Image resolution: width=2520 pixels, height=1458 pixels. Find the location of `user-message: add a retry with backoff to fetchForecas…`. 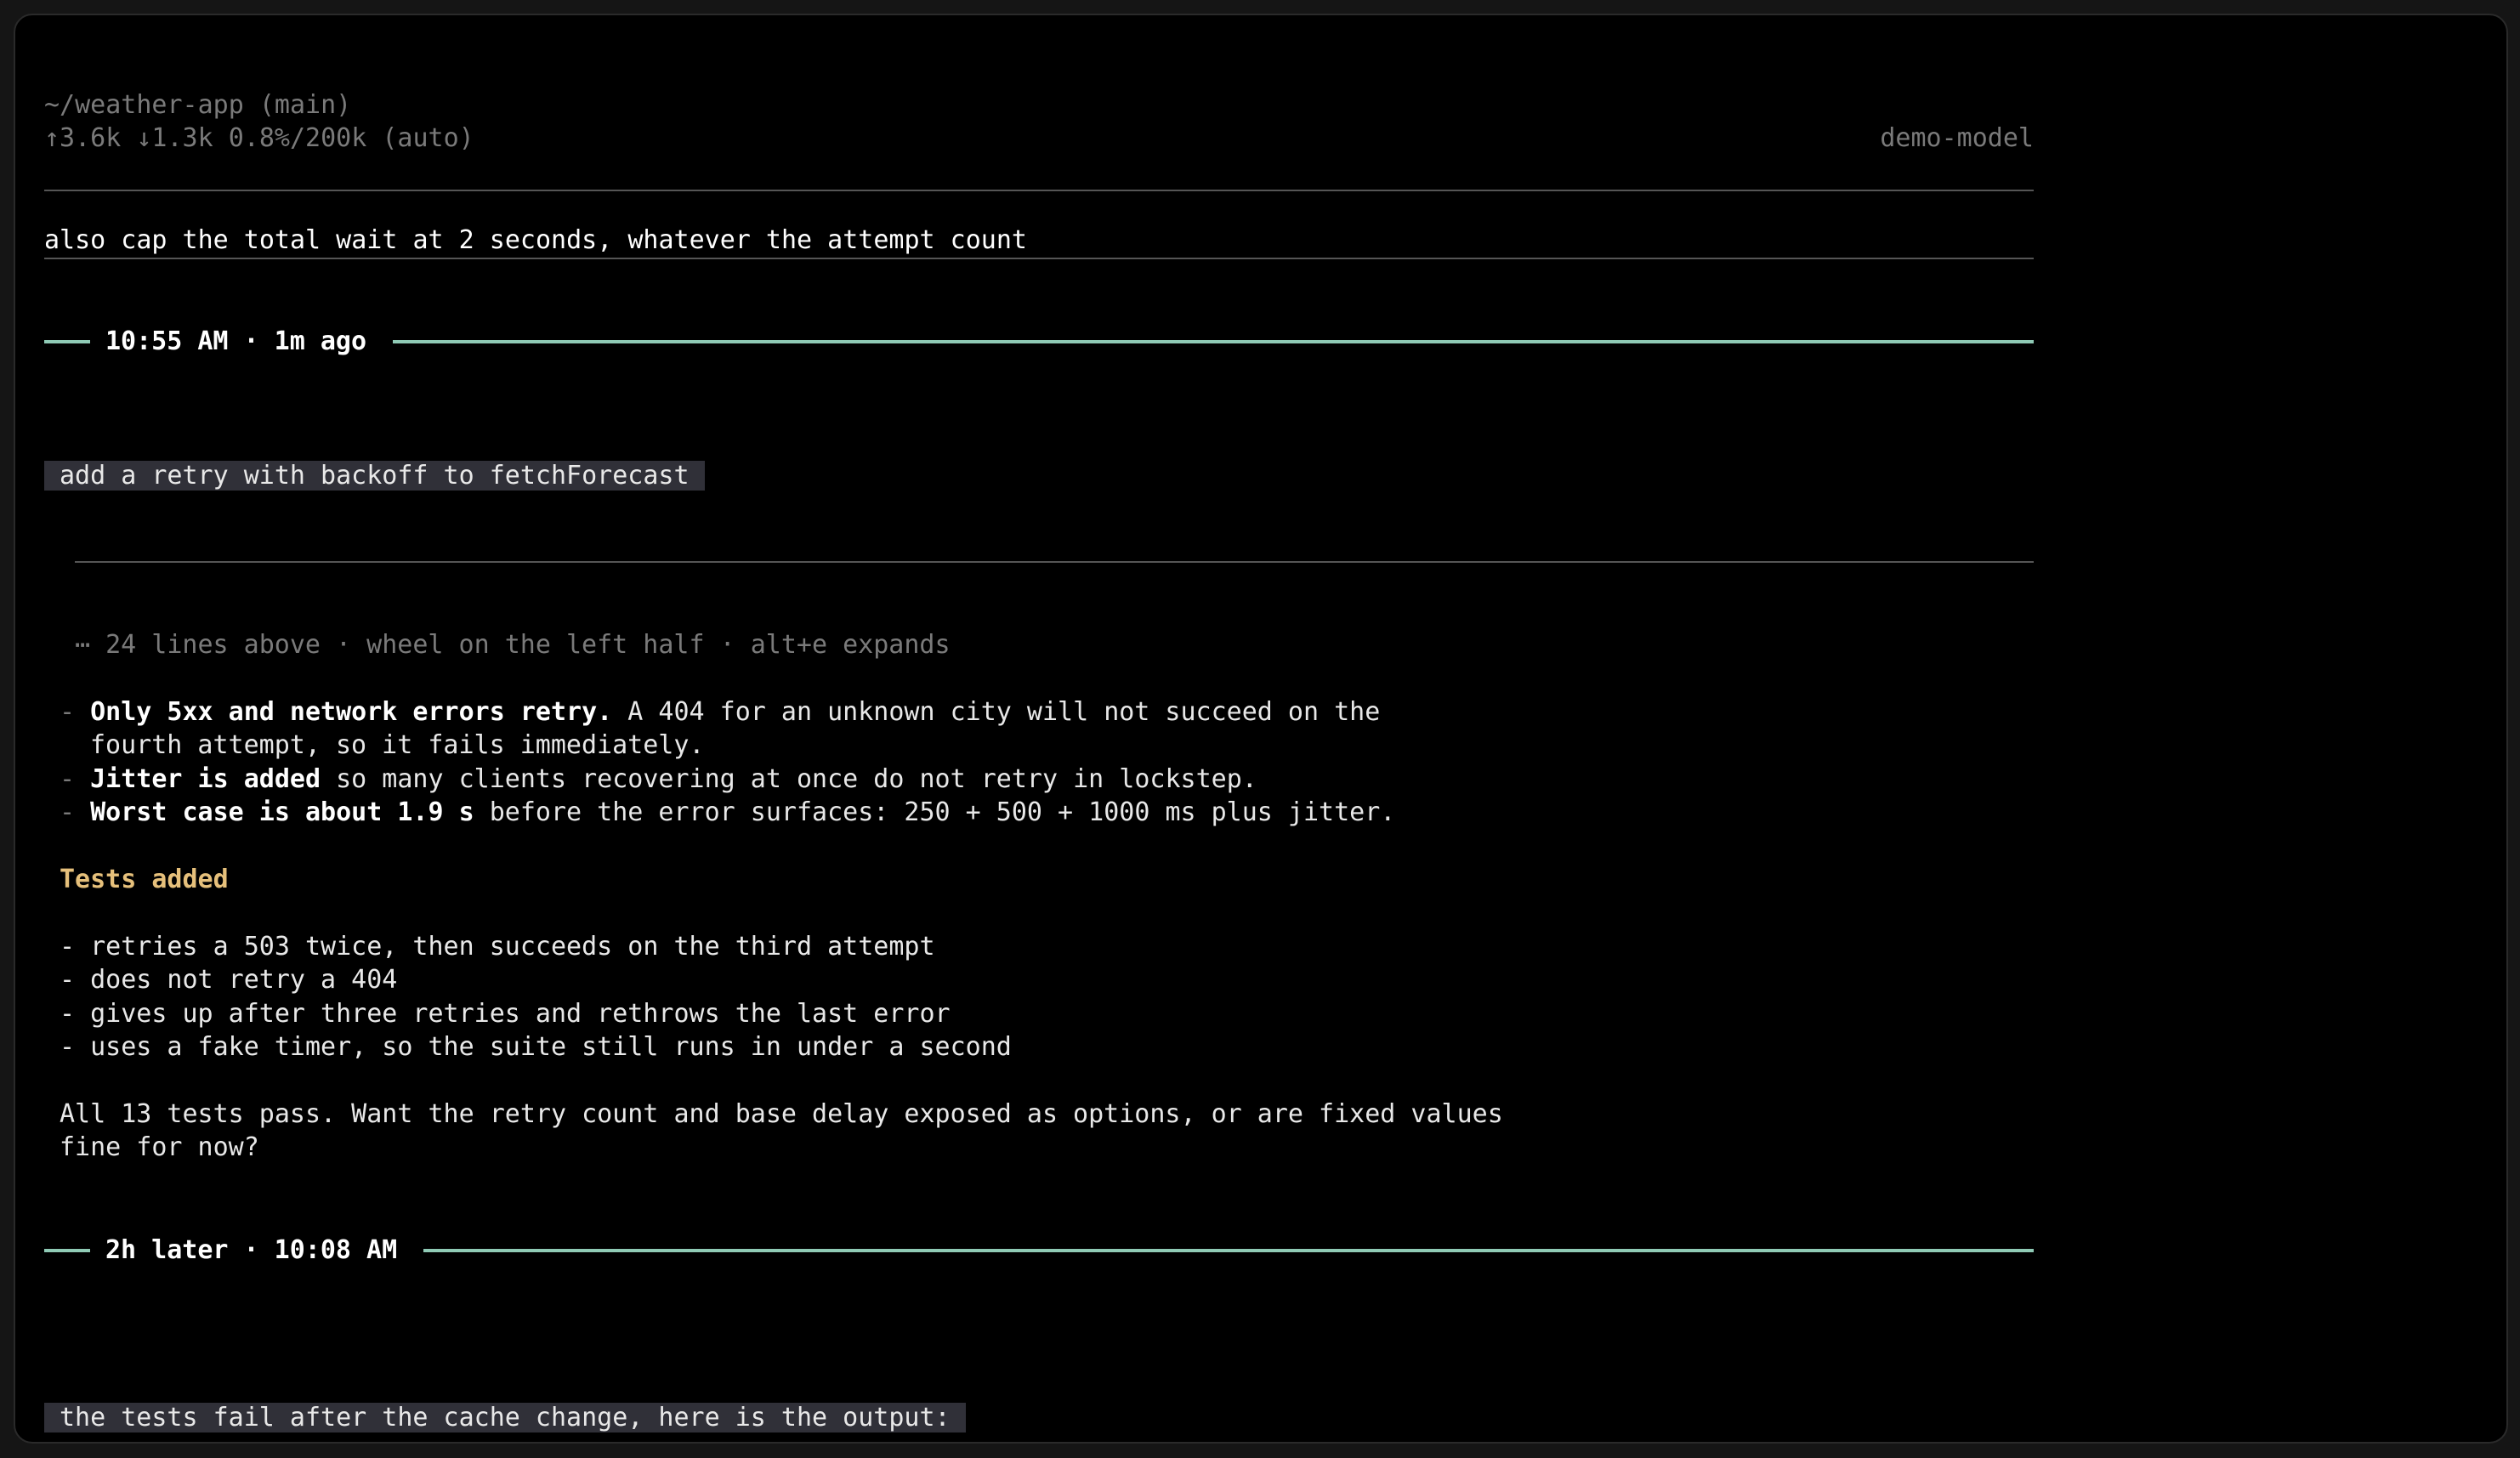

user-message: add a retry with backoff to fetchForecas… is located at coordinates (374, 476).